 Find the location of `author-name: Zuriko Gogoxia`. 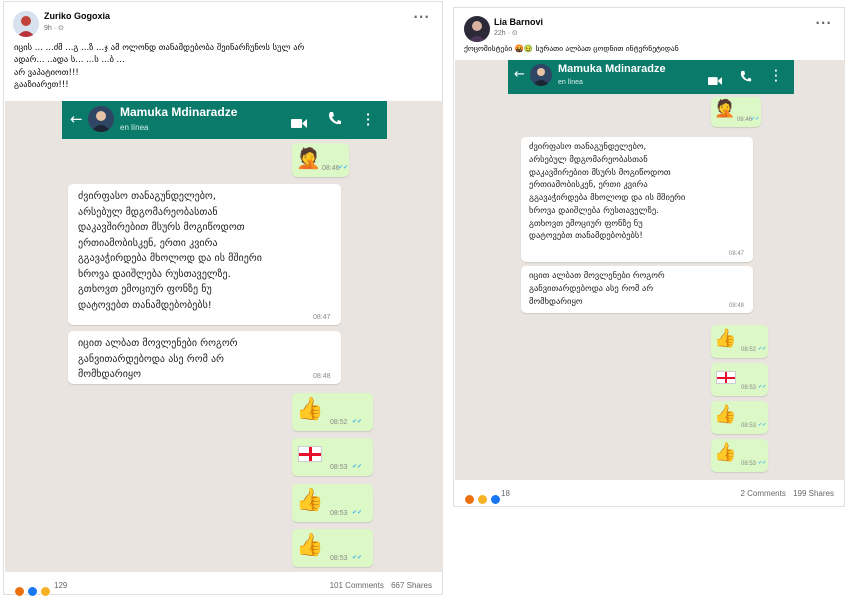

author-name: Zuriko Gogoxia is located at coordinates (77, 16).